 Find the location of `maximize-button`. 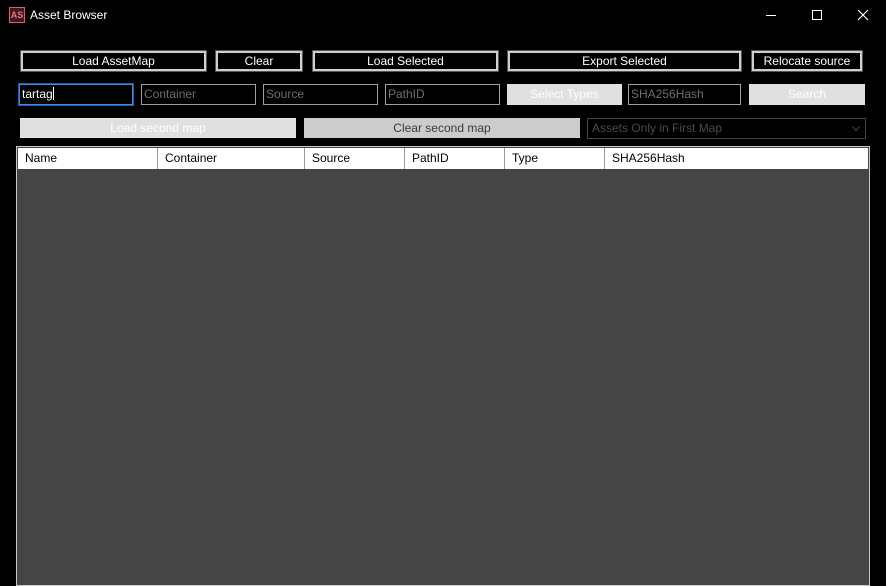

maximize-button is located at coordinates (817, 15).